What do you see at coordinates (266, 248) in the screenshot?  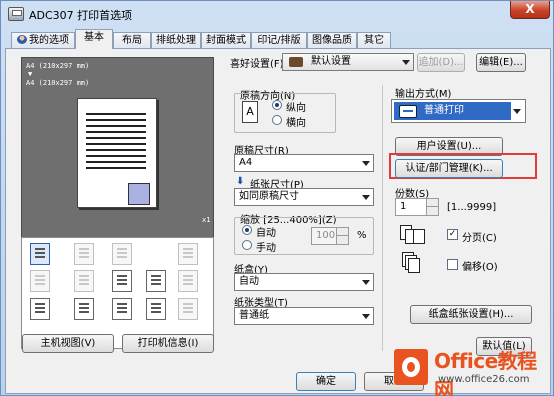 I see `zoom-manual-label: 手动` at bounding box center [266, 248].